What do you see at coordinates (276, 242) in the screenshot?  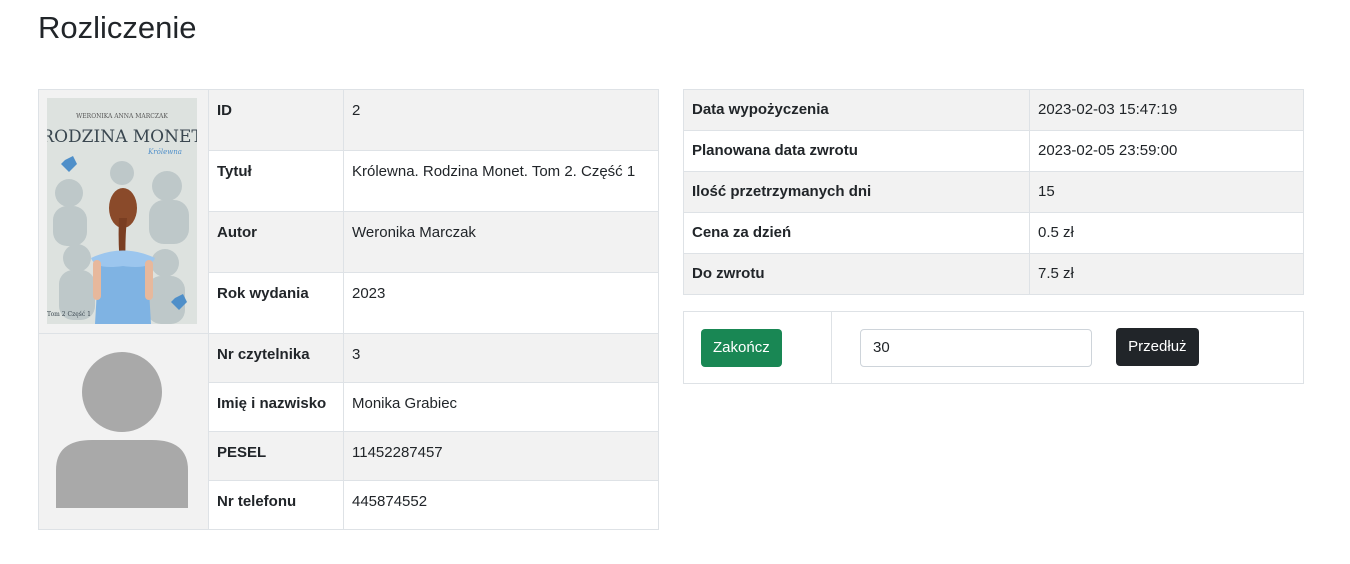 I see `author-label: Autor` at bounding box center [276, 242].